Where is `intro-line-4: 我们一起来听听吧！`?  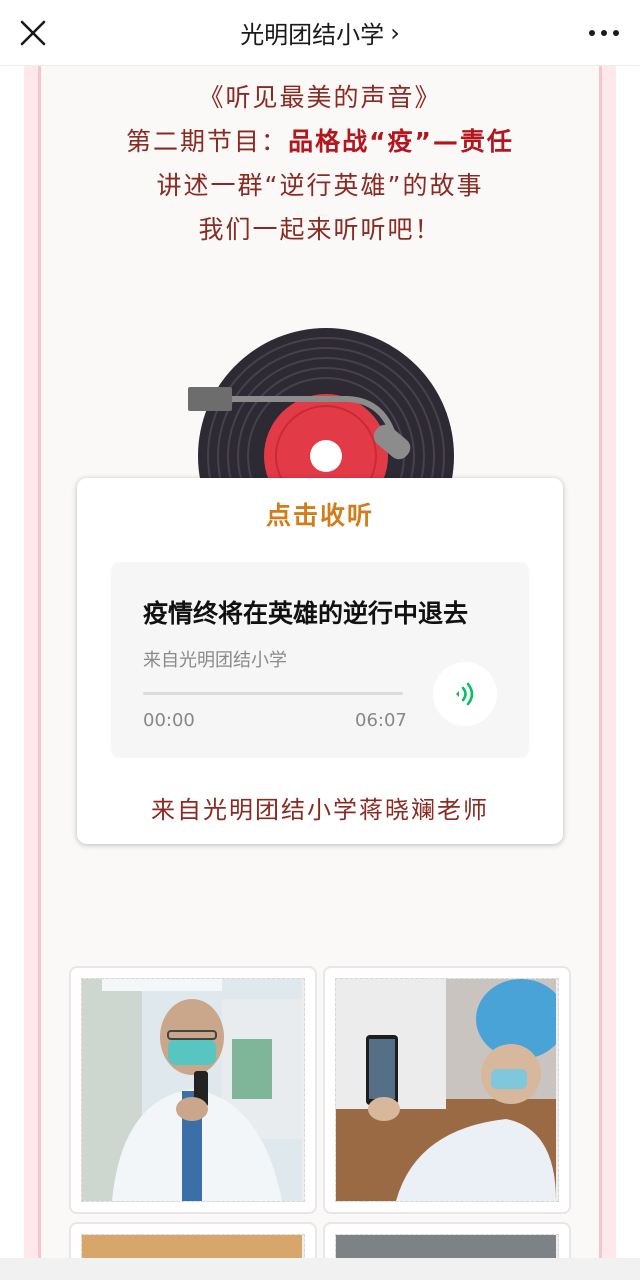 intro-line-4: 我们一起来听听吧！ is located at coordinates (320, 229).